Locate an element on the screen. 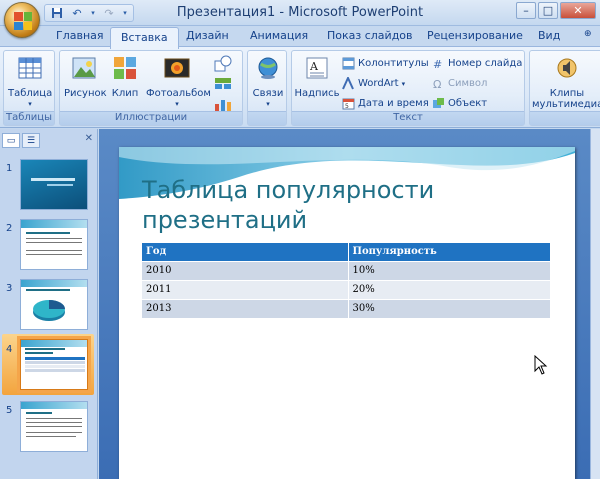  object-button: Объект is located at coordinates (459, 103).